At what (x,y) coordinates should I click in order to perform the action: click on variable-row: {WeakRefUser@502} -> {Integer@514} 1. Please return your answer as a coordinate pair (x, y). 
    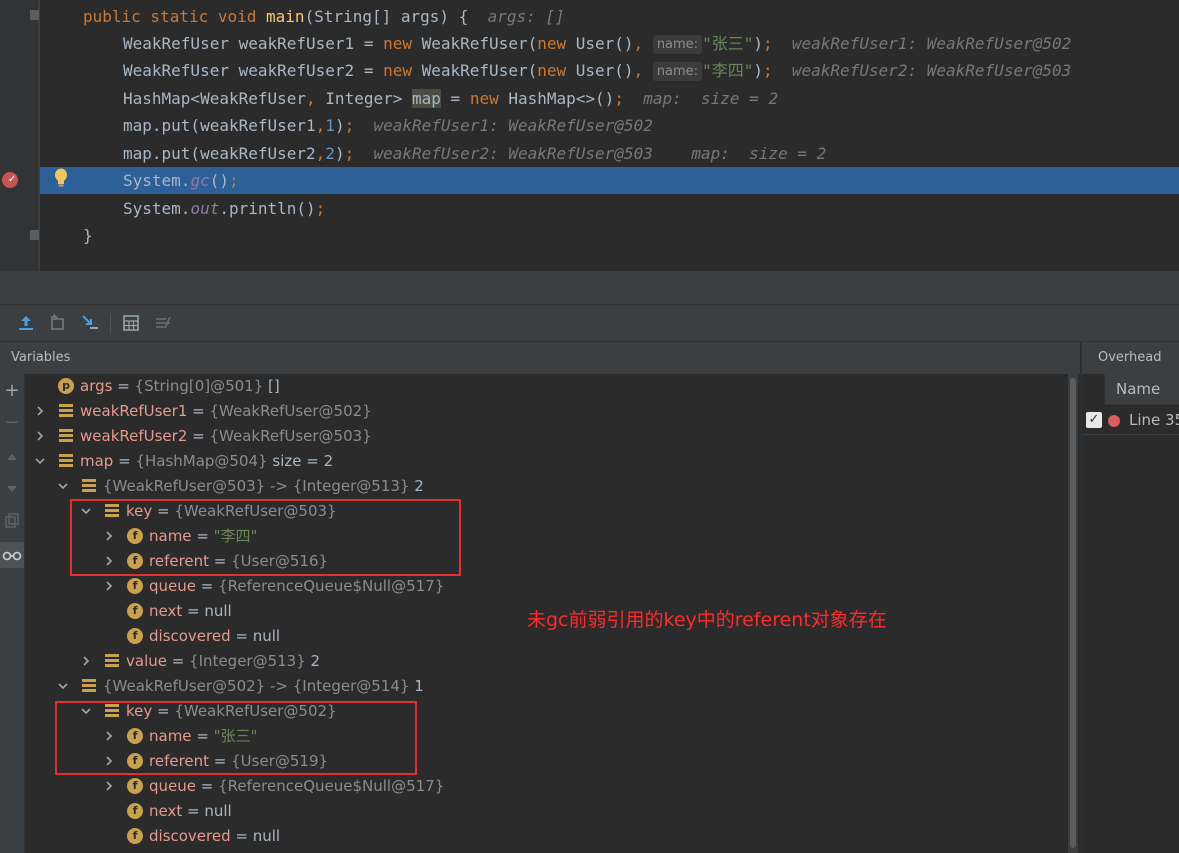
    Looking at the image, I should click on (533, 686).